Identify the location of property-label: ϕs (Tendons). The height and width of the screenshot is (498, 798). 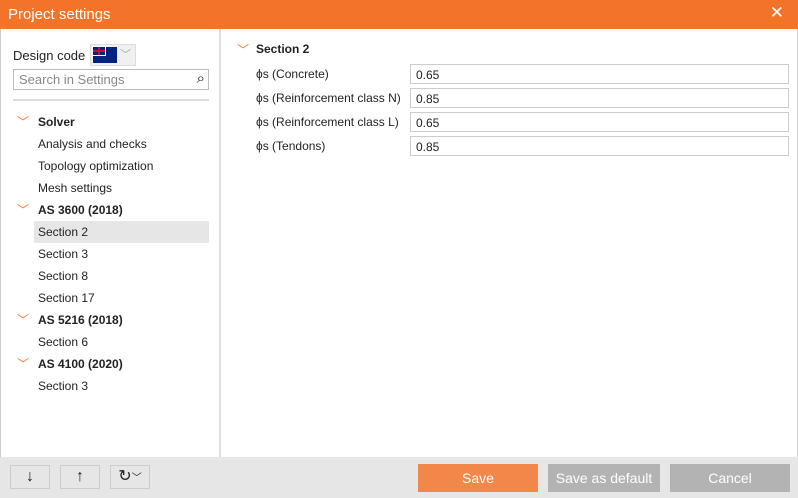
(291, 146).